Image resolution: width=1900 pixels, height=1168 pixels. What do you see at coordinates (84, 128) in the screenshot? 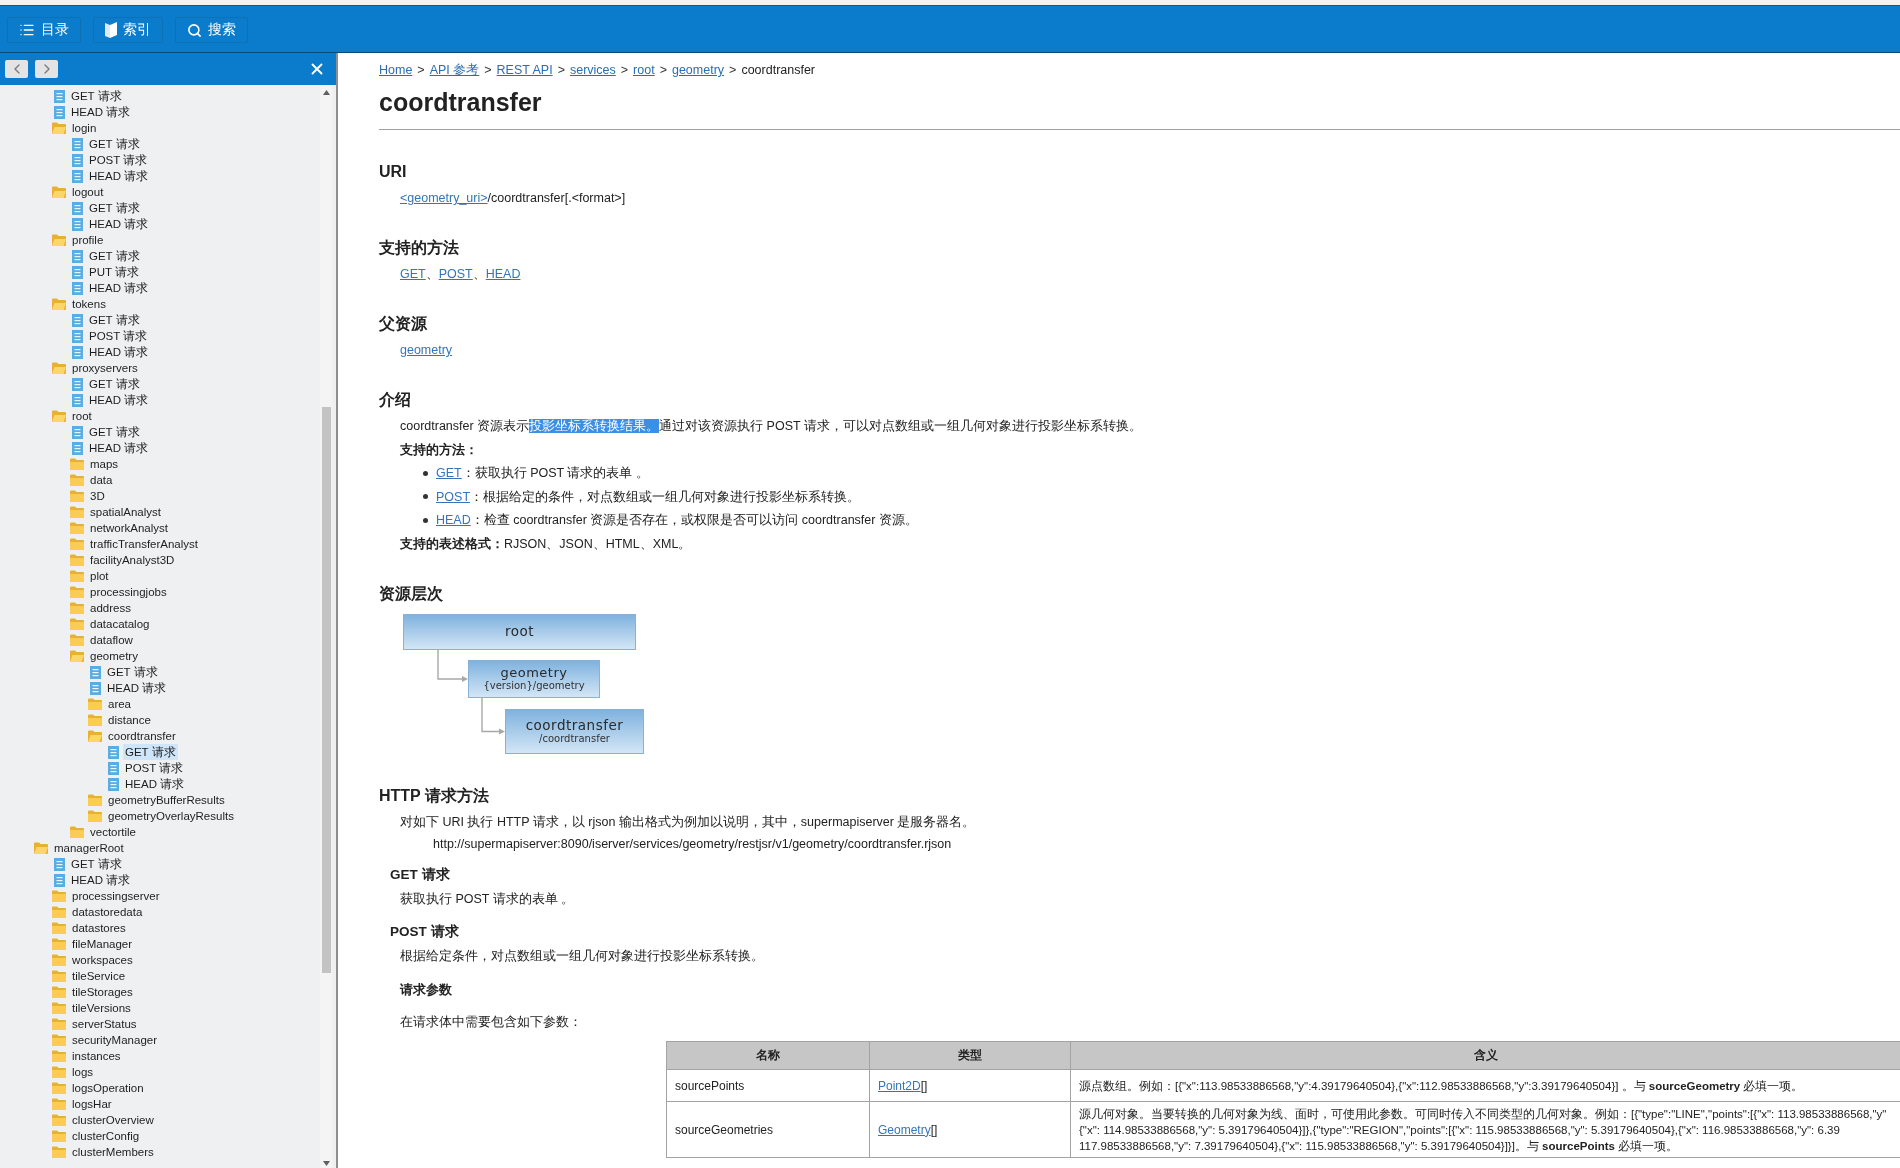
I see `tree-item: login` at bounding box center [84, 128].